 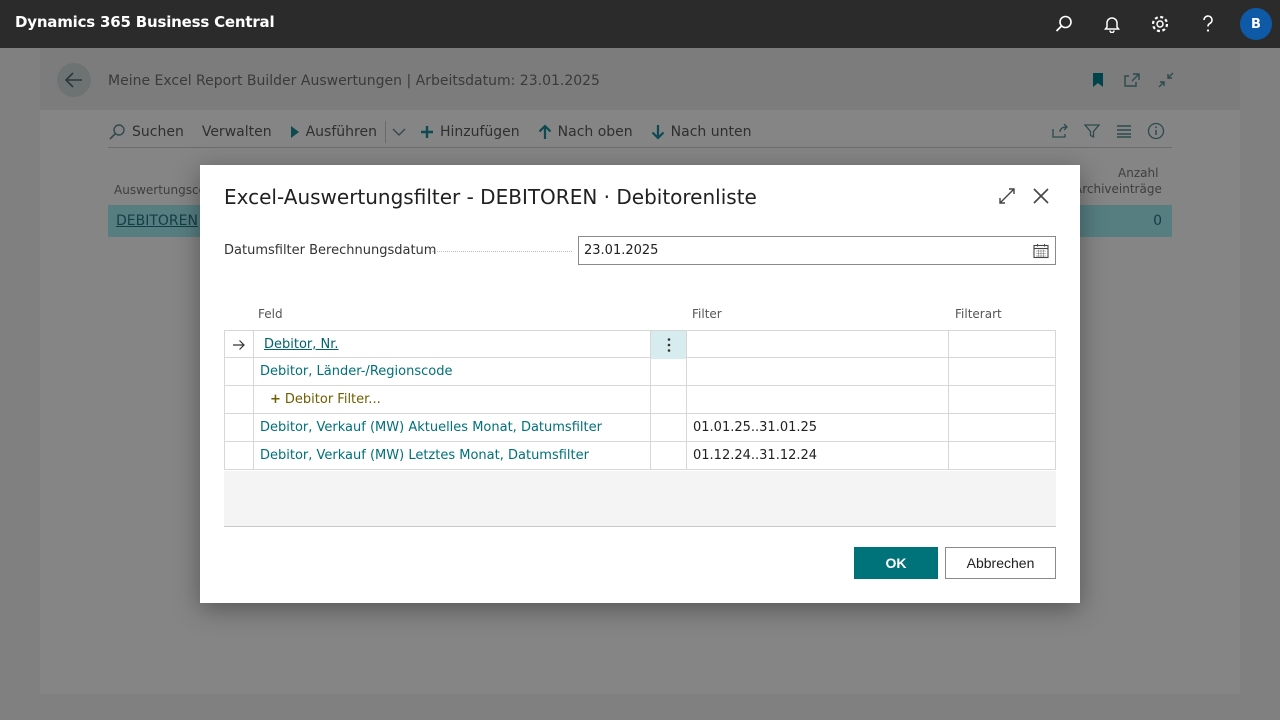 I want to click on field-cell: Debitor, Länder-/Regionscode, so click(x=451, y=372).